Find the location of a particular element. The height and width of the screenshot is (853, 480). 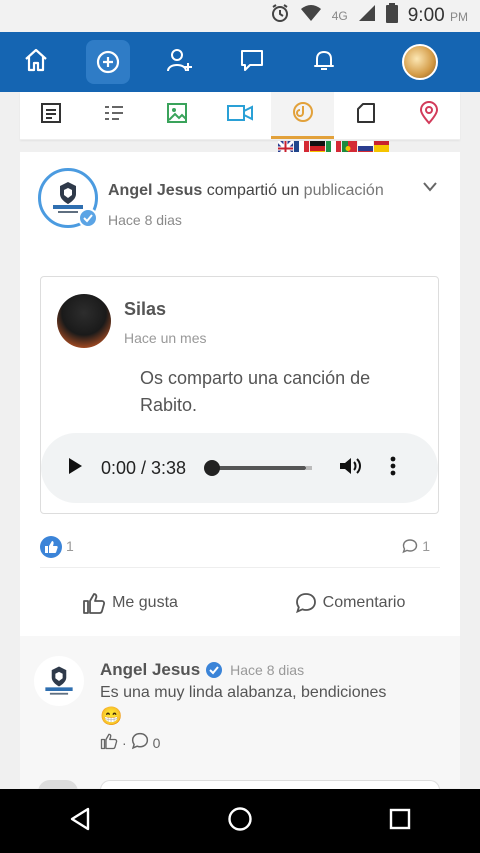

audio-player: 0:00 / 3:38 is located at coordinates (239, 468).